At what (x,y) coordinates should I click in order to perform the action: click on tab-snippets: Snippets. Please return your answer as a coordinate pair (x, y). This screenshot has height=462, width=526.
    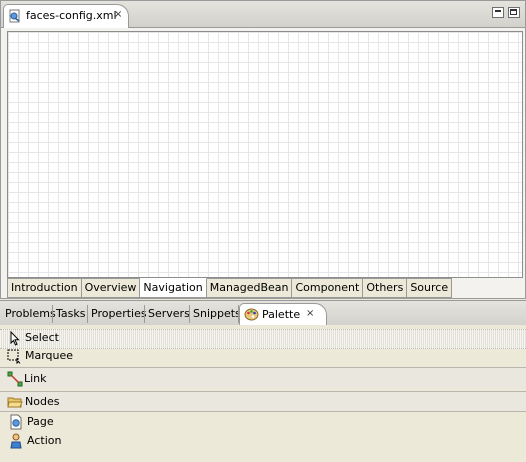
    Looking at the image, I should click on (217, 314).